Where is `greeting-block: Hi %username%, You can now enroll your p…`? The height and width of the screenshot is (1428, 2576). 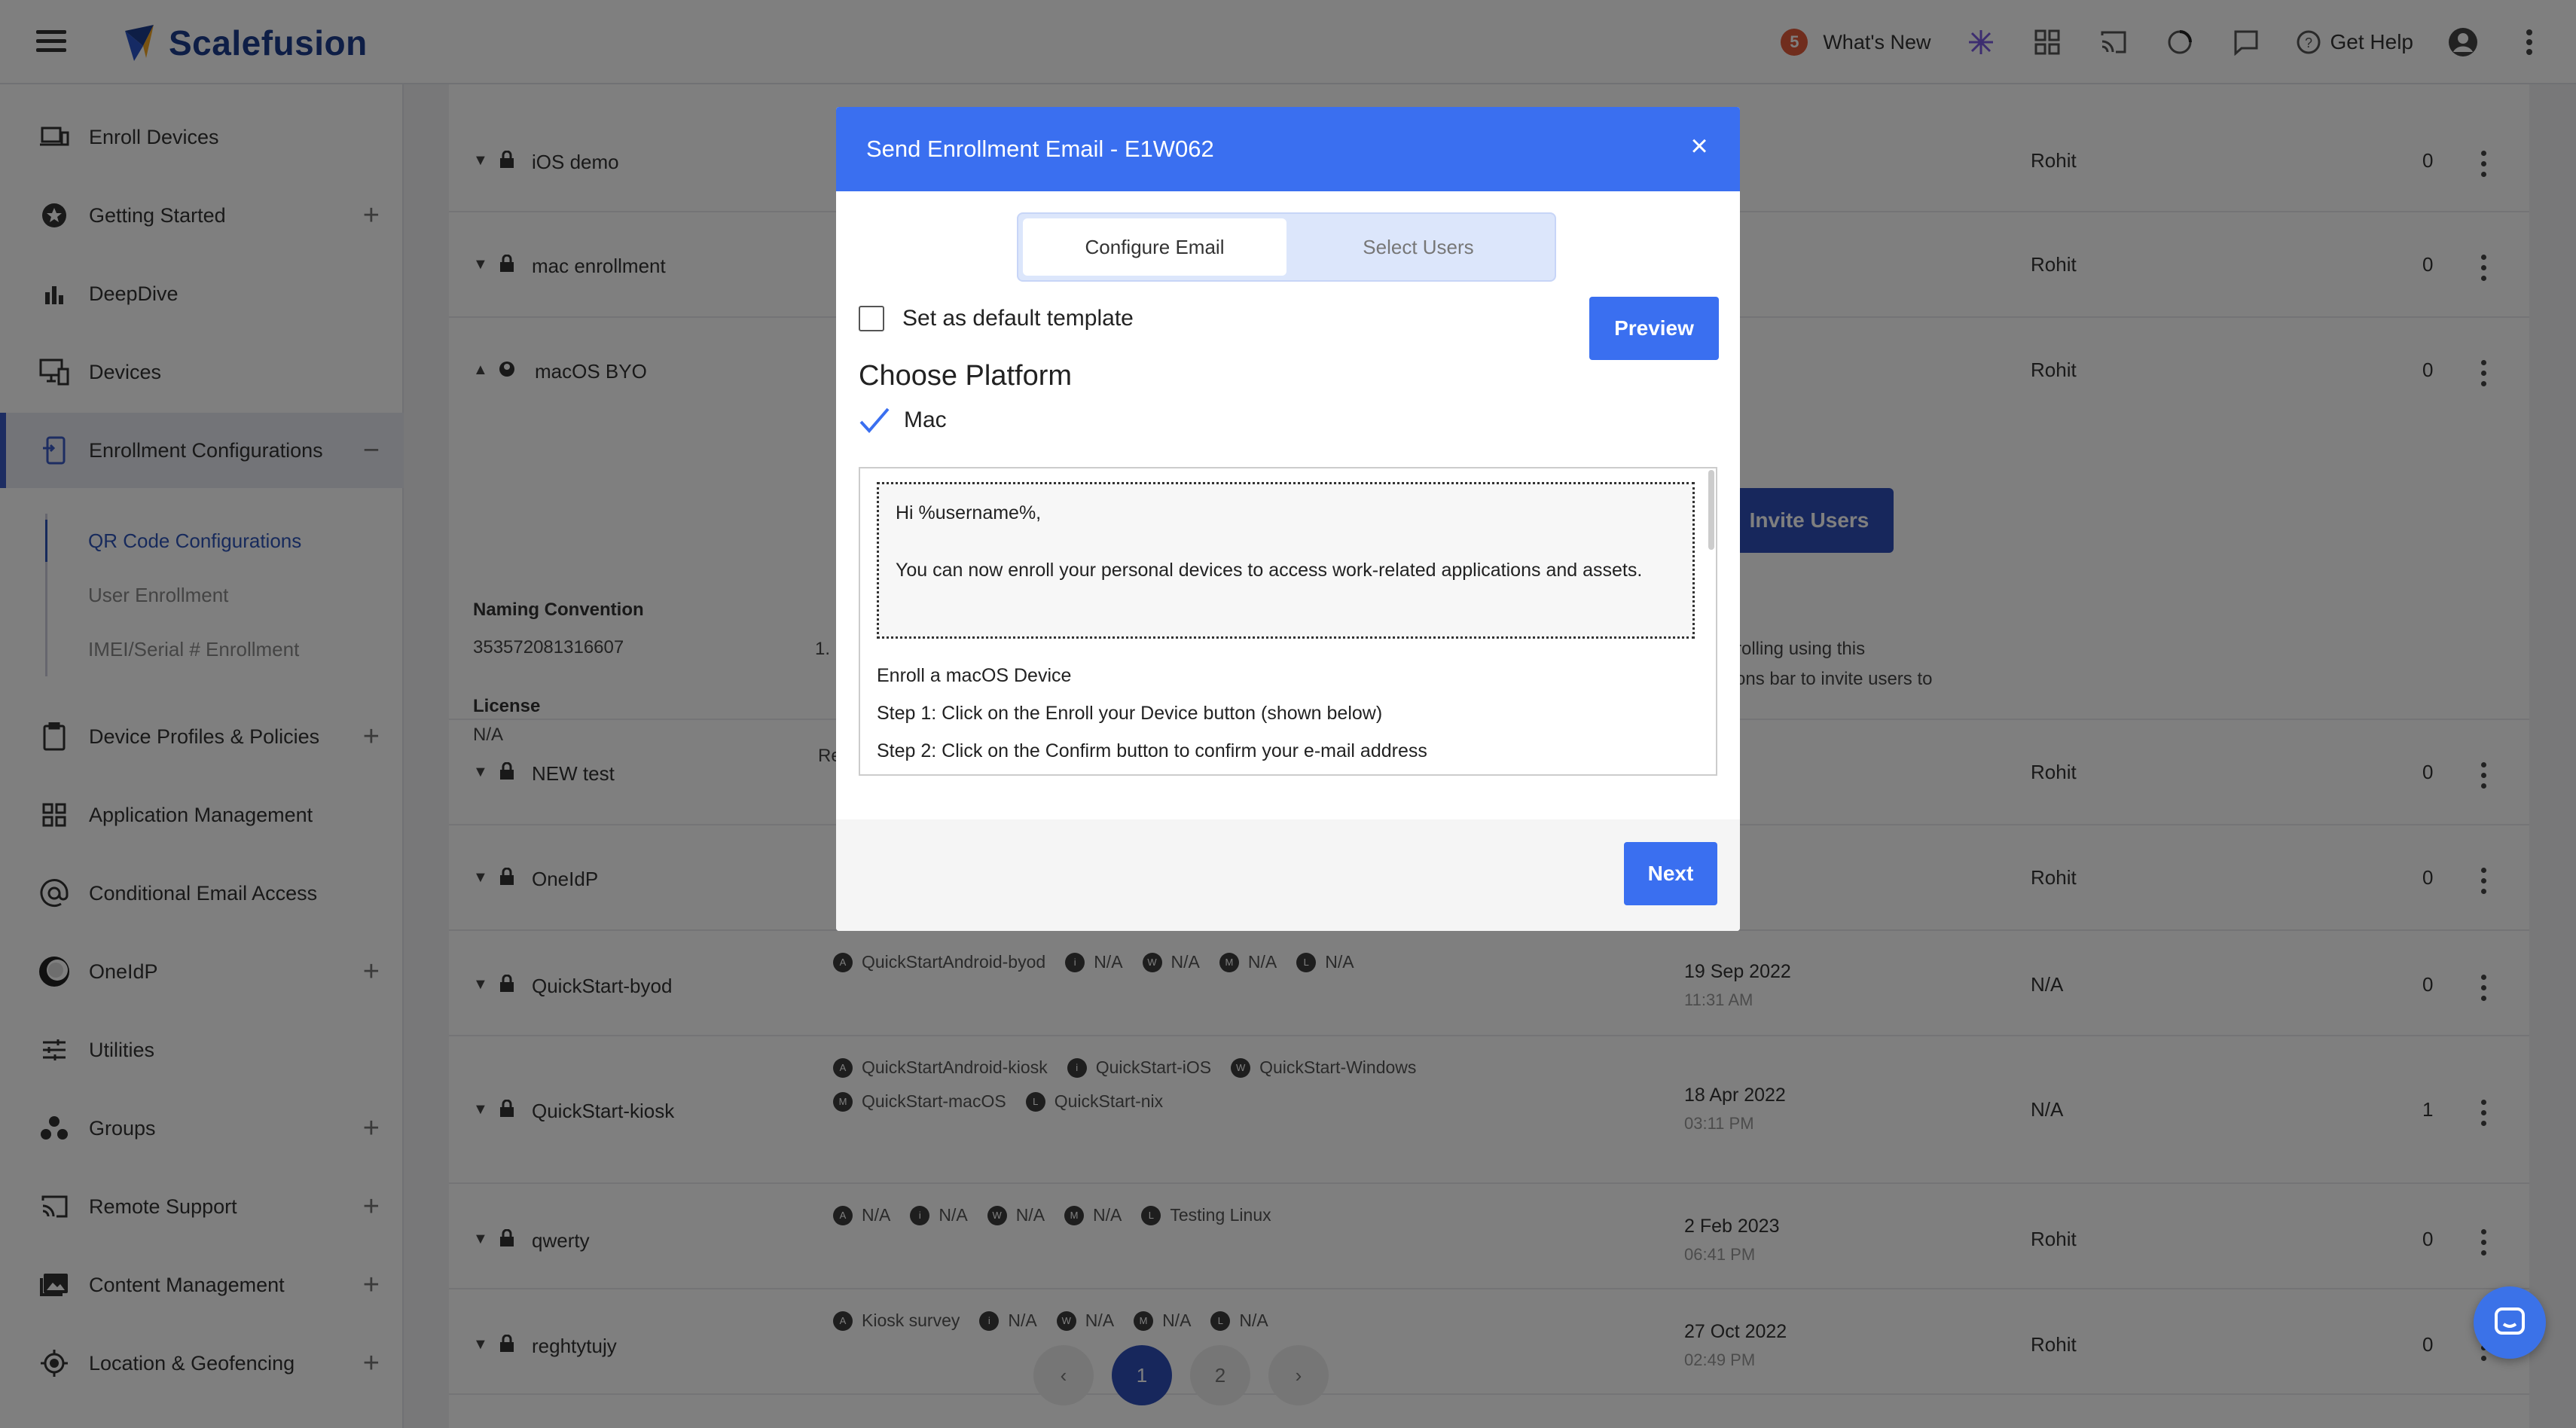 greeting-block: Hi %username%, You can now enroll your p… is located at coordinates (1286, 560).